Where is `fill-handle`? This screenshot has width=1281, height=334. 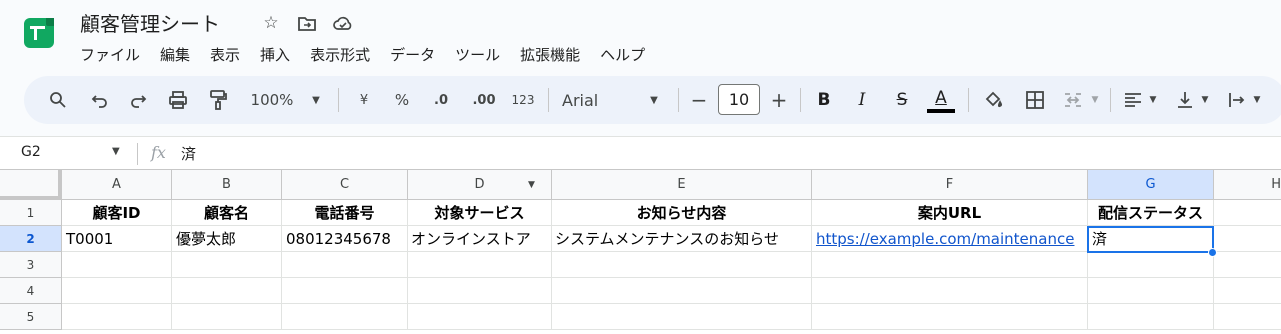 fill-handle is located at coordinates (1212, 252).